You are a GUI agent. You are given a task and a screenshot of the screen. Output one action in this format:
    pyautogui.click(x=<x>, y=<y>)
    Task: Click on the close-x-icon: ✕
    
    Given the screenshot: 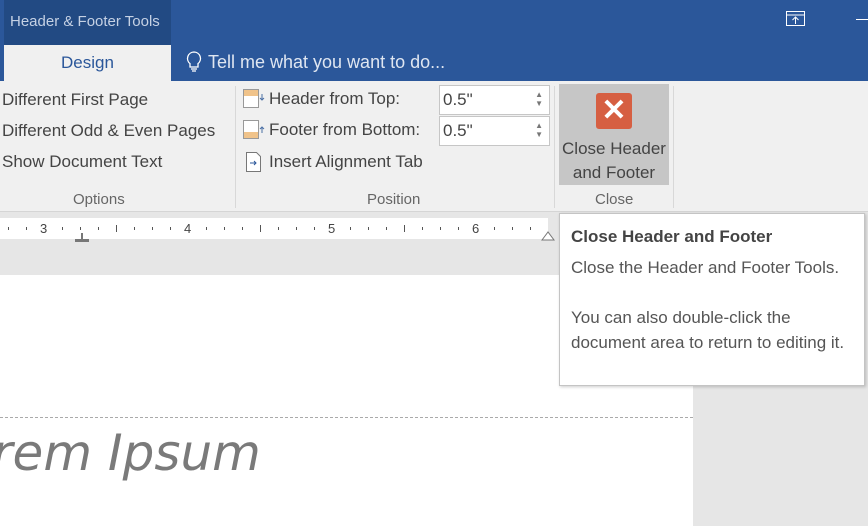 What is the action you would take?
    pyautogui.click(x=614, y=111)
    